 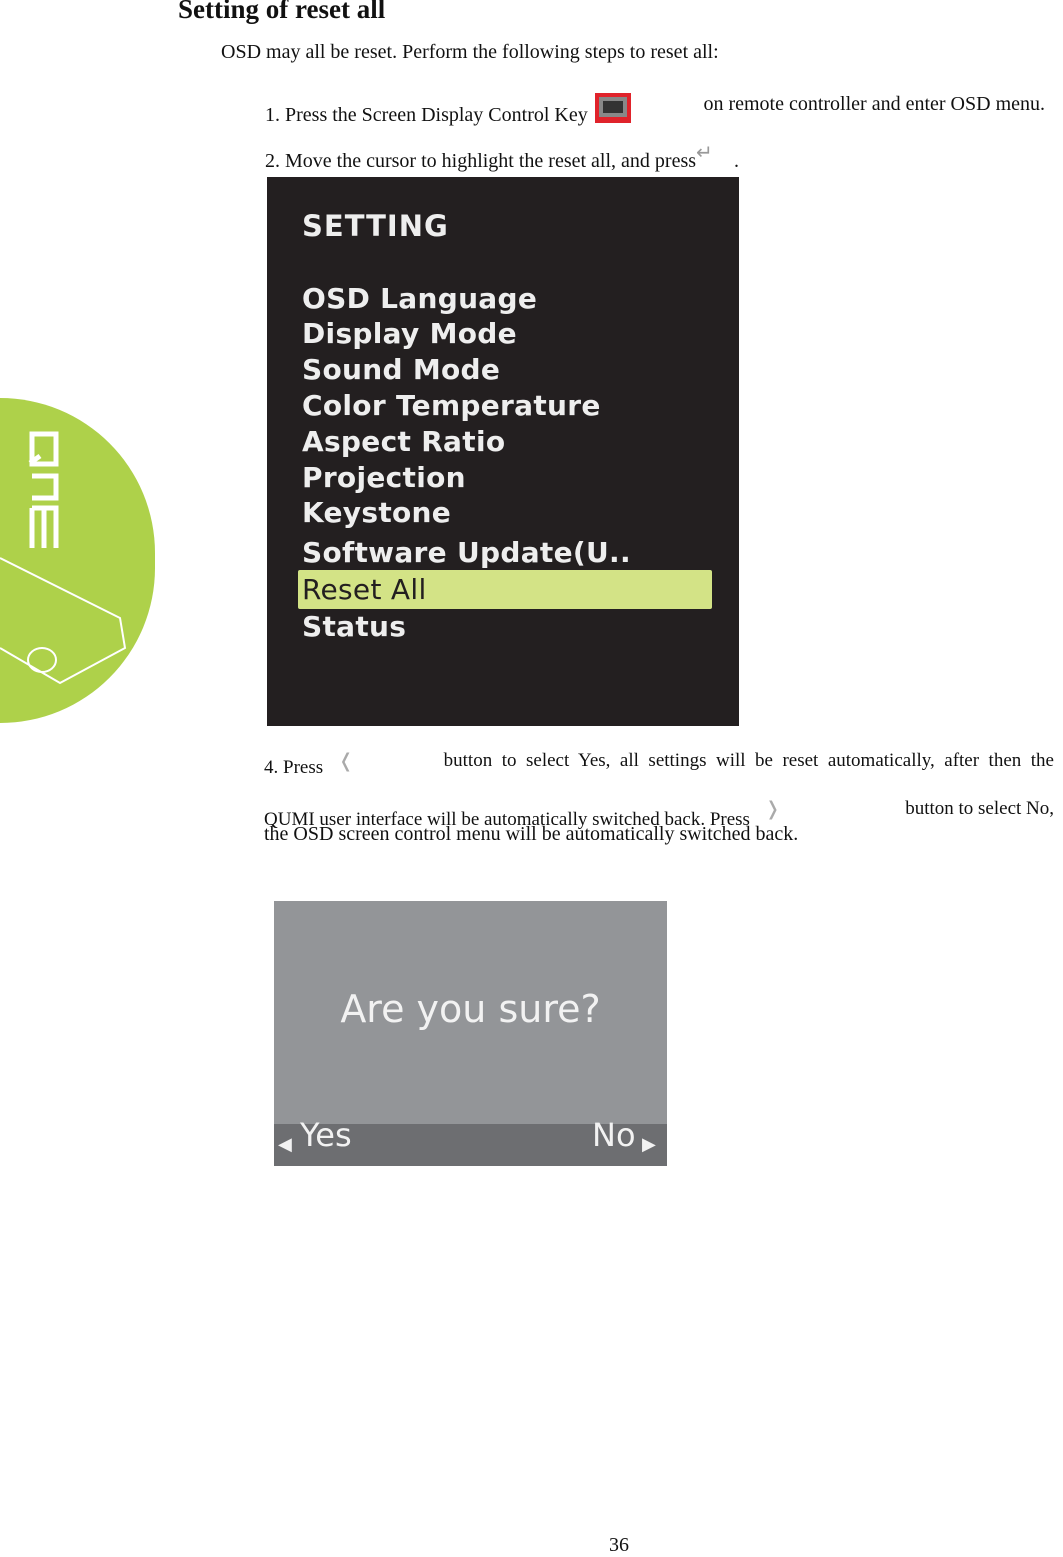 I want to click on step-1-text: 1. Press the Screen Display Control Key, so click(x=426, y=115).